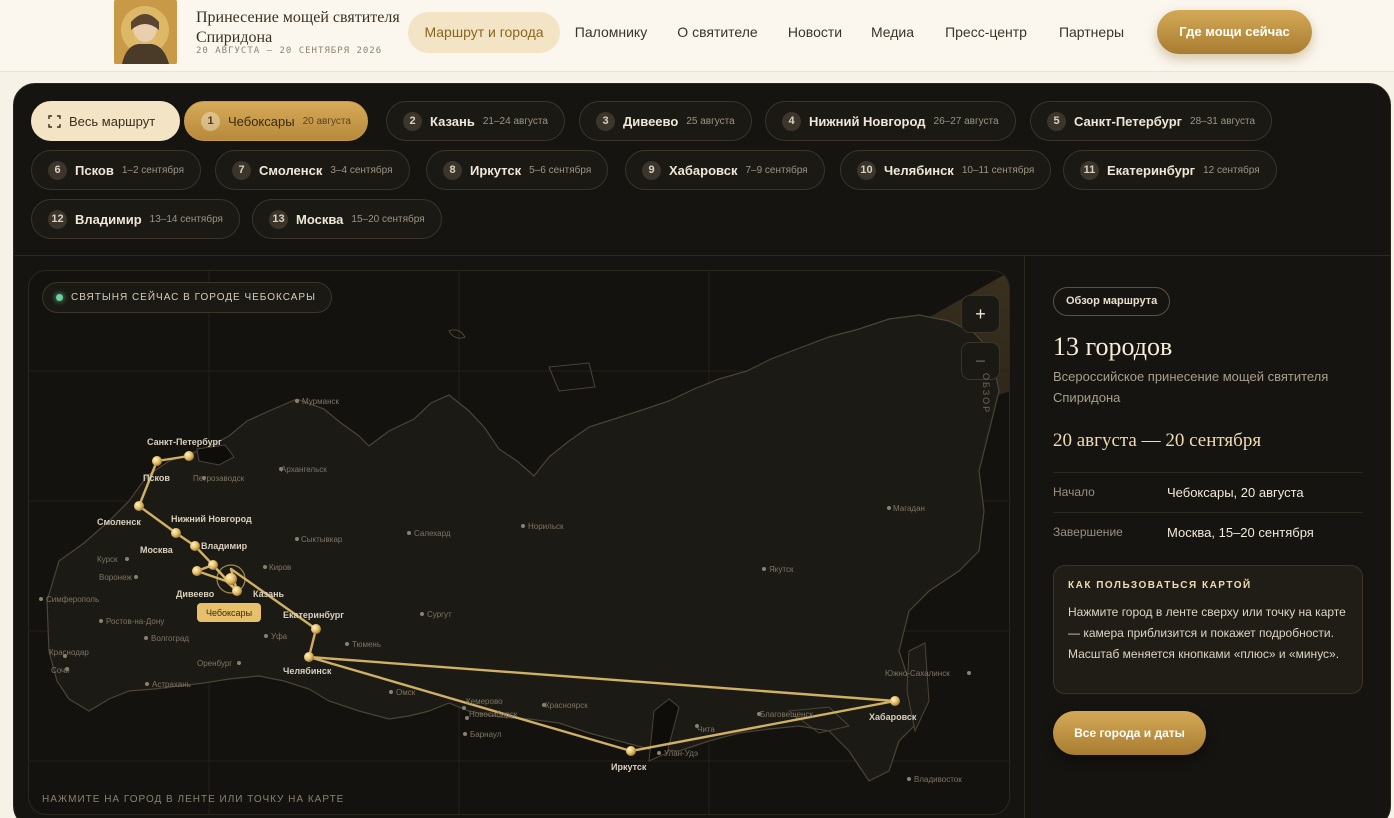 Image resolution: width=1394 pixels, height=818 pixels. I want to click on svg-text: Салехард, so click(432, 533).